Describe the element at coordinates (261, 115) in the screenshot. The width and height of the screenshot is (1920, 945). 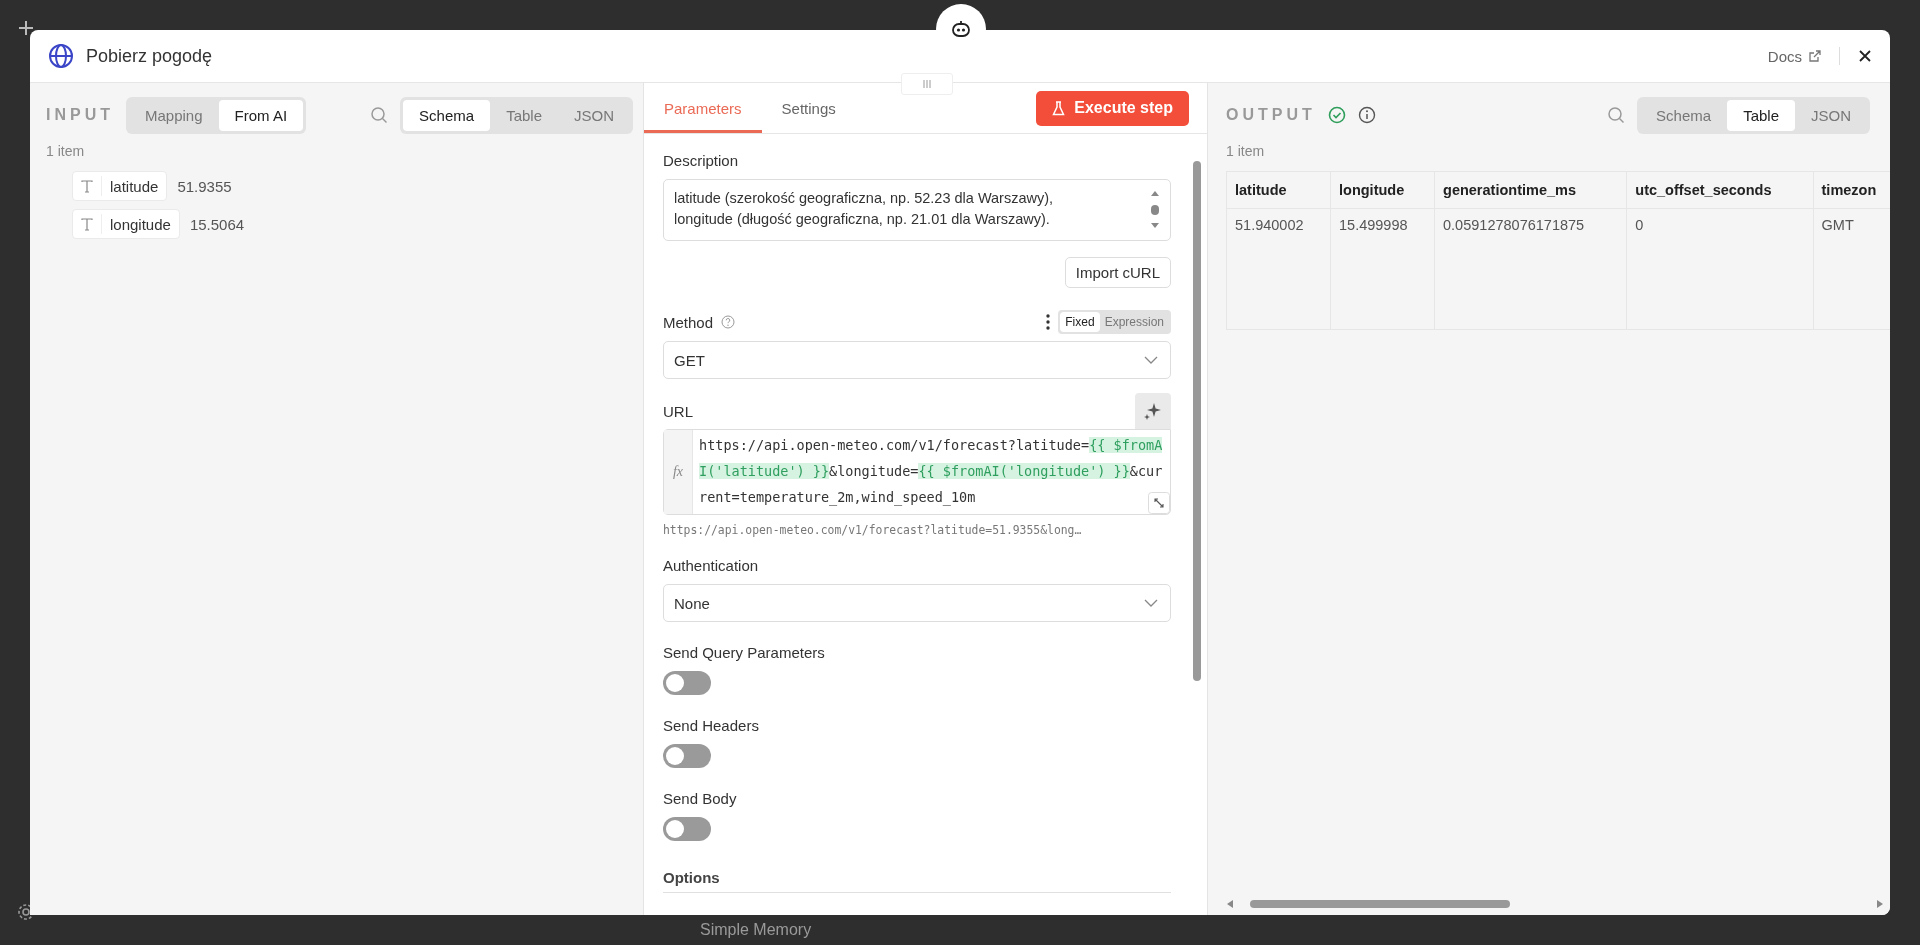
I see `mode-tab: From AI` at that location.